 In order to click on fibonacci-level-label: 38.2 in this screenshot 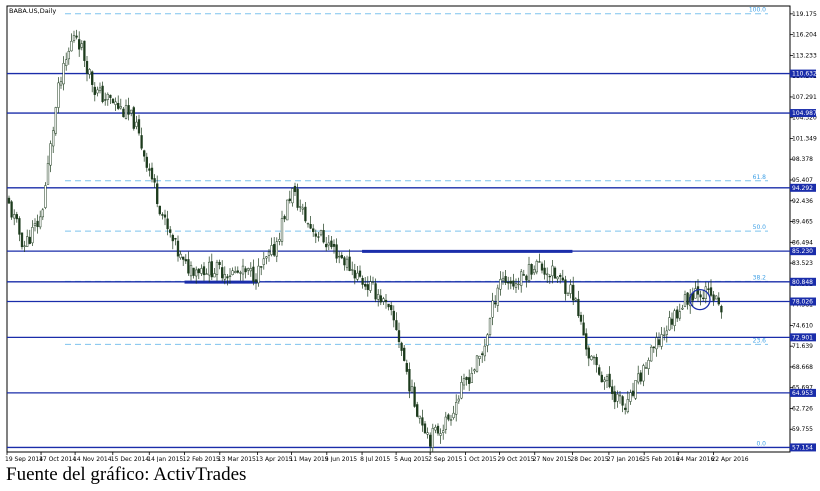, I will do `click(760, 277)`.